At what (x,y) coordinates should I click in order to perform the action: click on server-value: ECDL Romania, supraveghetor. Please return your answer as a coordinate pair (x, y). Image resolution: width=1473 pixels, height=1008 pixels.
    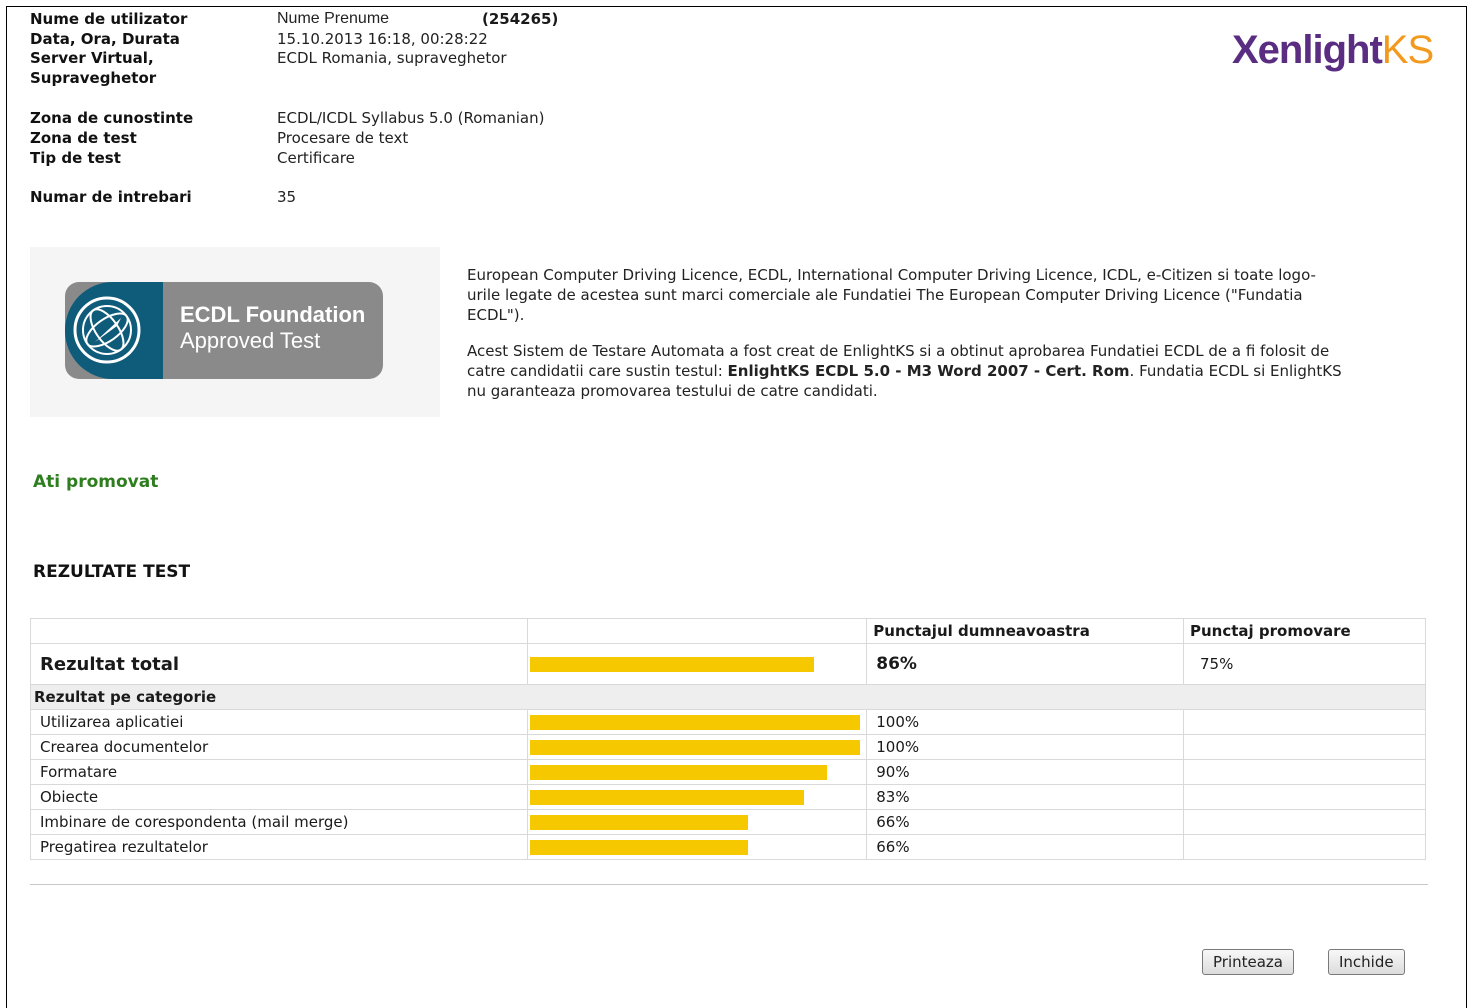
    Looking at the image, I should click on (392, 58).